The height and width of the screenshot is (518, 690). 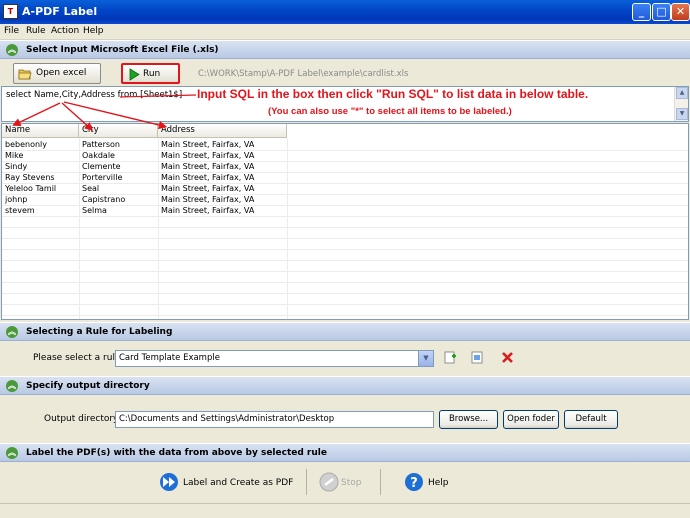 What do you see at coordinates (65, 31) in the screenshot?
I see `menu-action: Action` at bounding box center [65, 31].